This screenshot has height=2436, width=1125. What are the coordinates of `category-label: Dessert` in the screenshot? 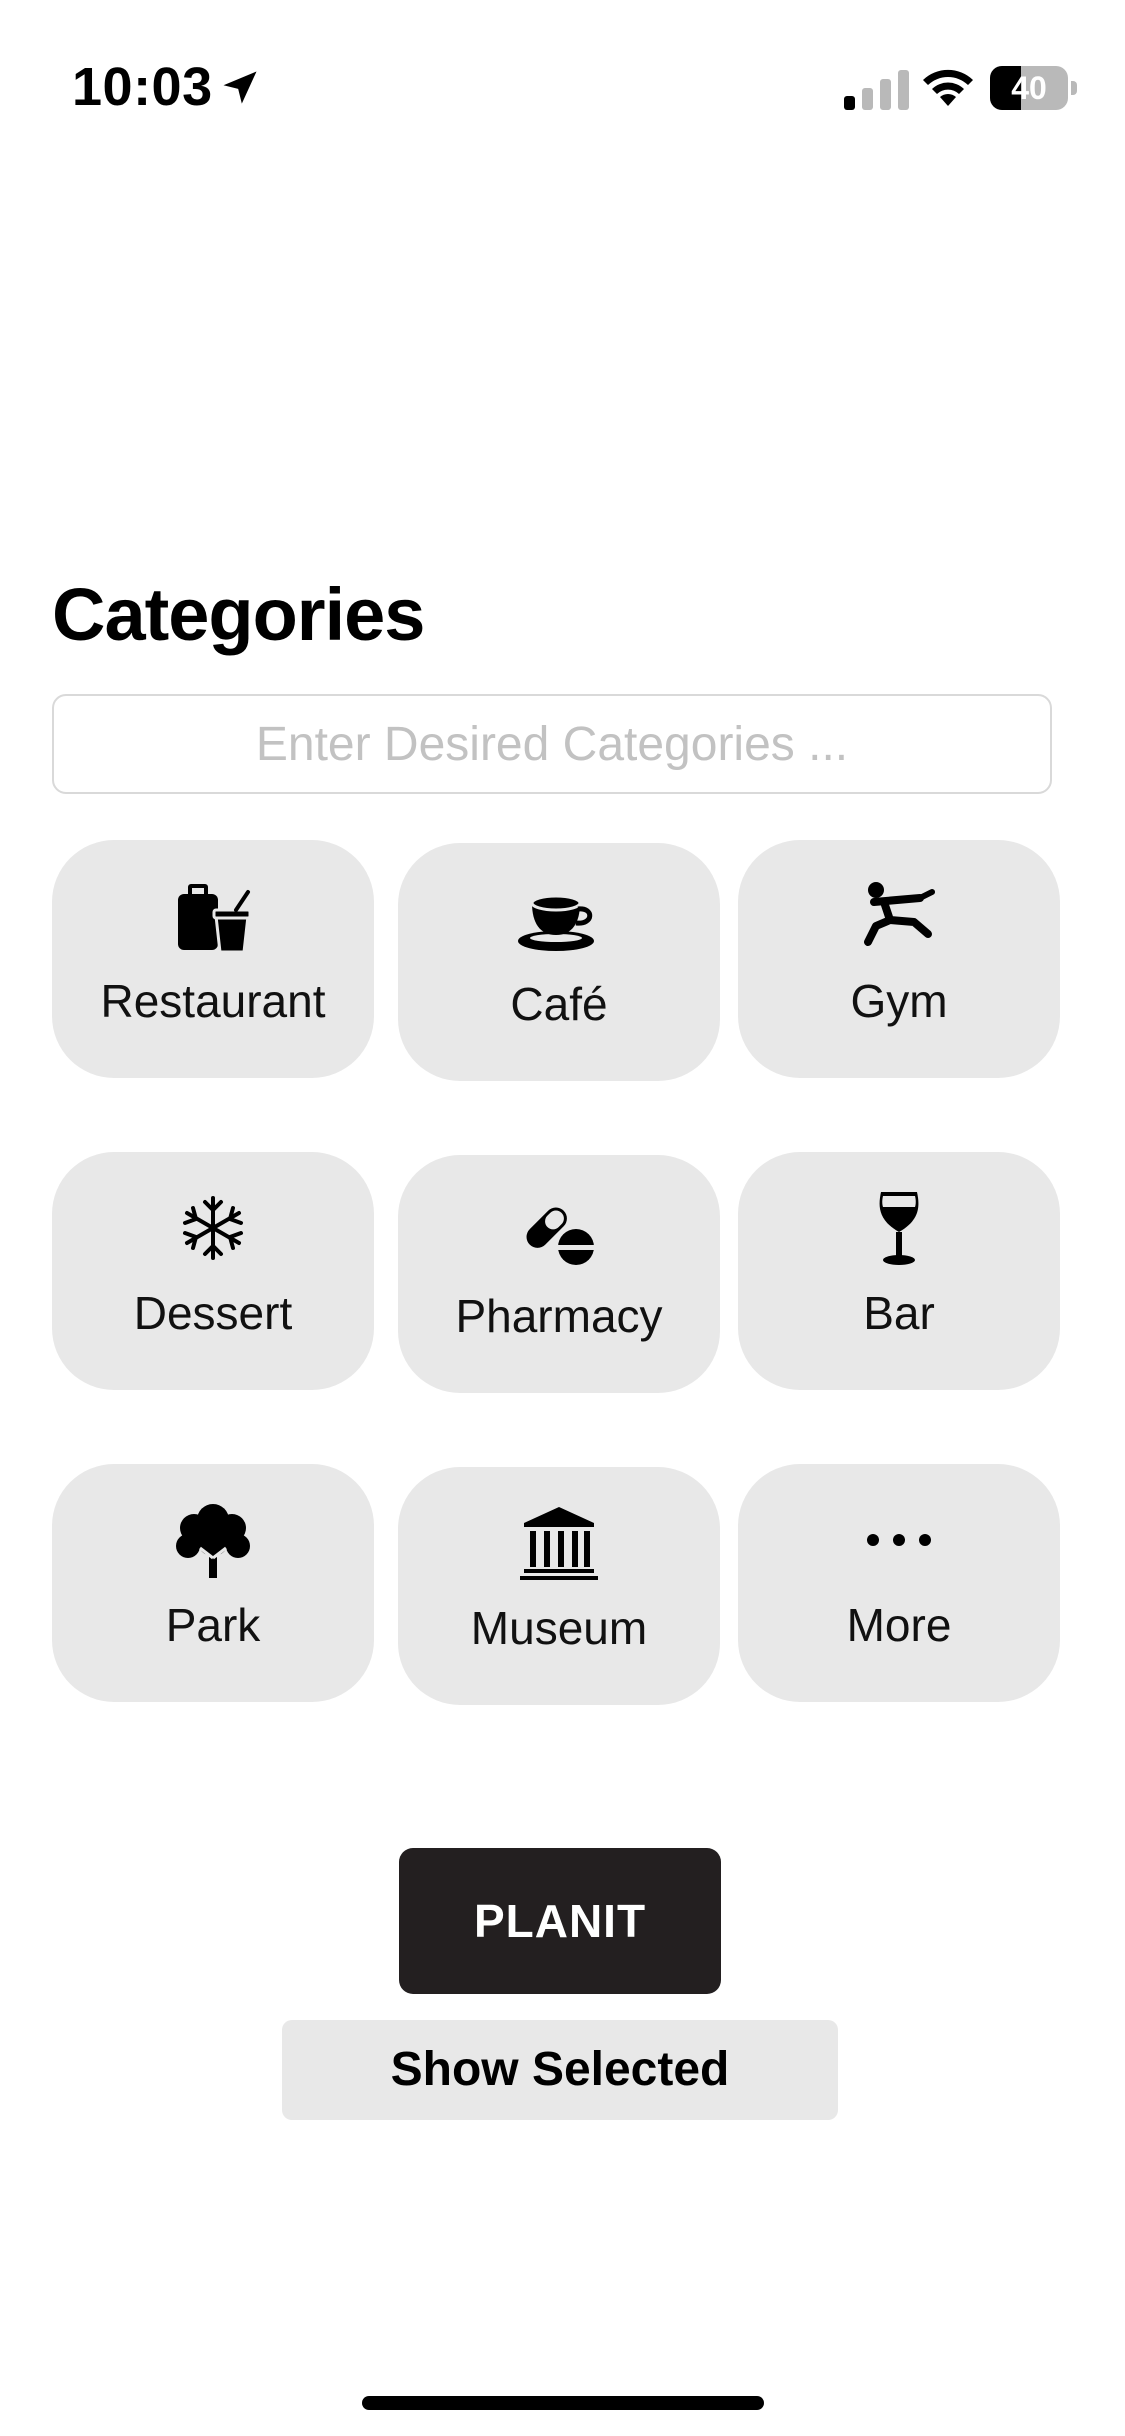 It's located at (213, 1313).